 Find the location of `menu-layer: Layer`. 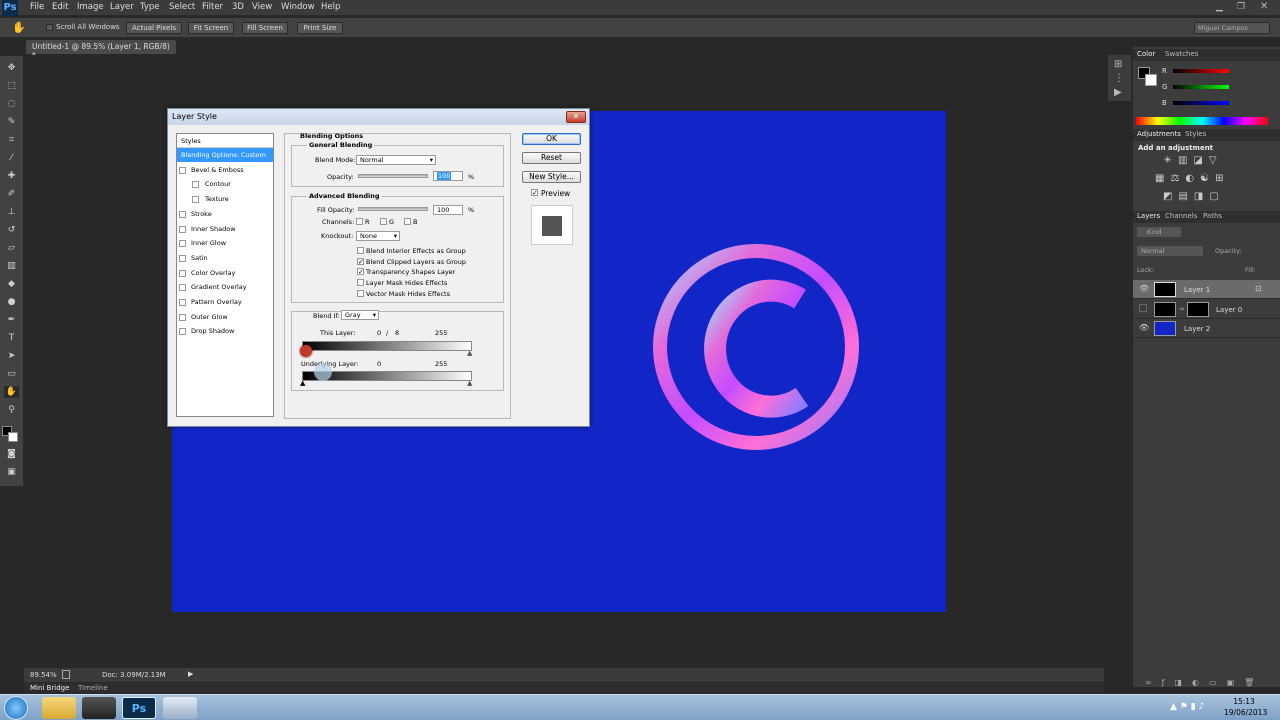

menu-layer: Layer is located at coordinates (122, 7).